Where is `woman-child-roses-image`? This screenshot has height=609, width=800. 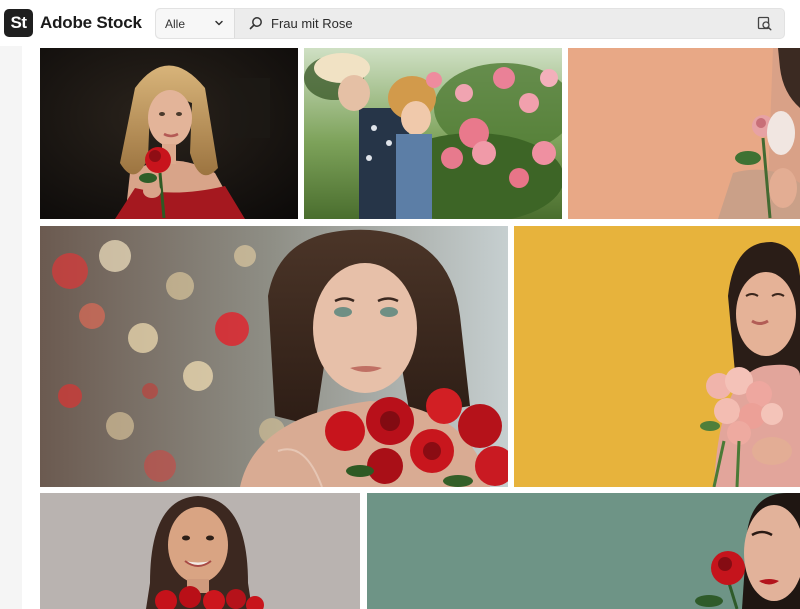
woman-child-roses-image is located at coordinates (433, 133).